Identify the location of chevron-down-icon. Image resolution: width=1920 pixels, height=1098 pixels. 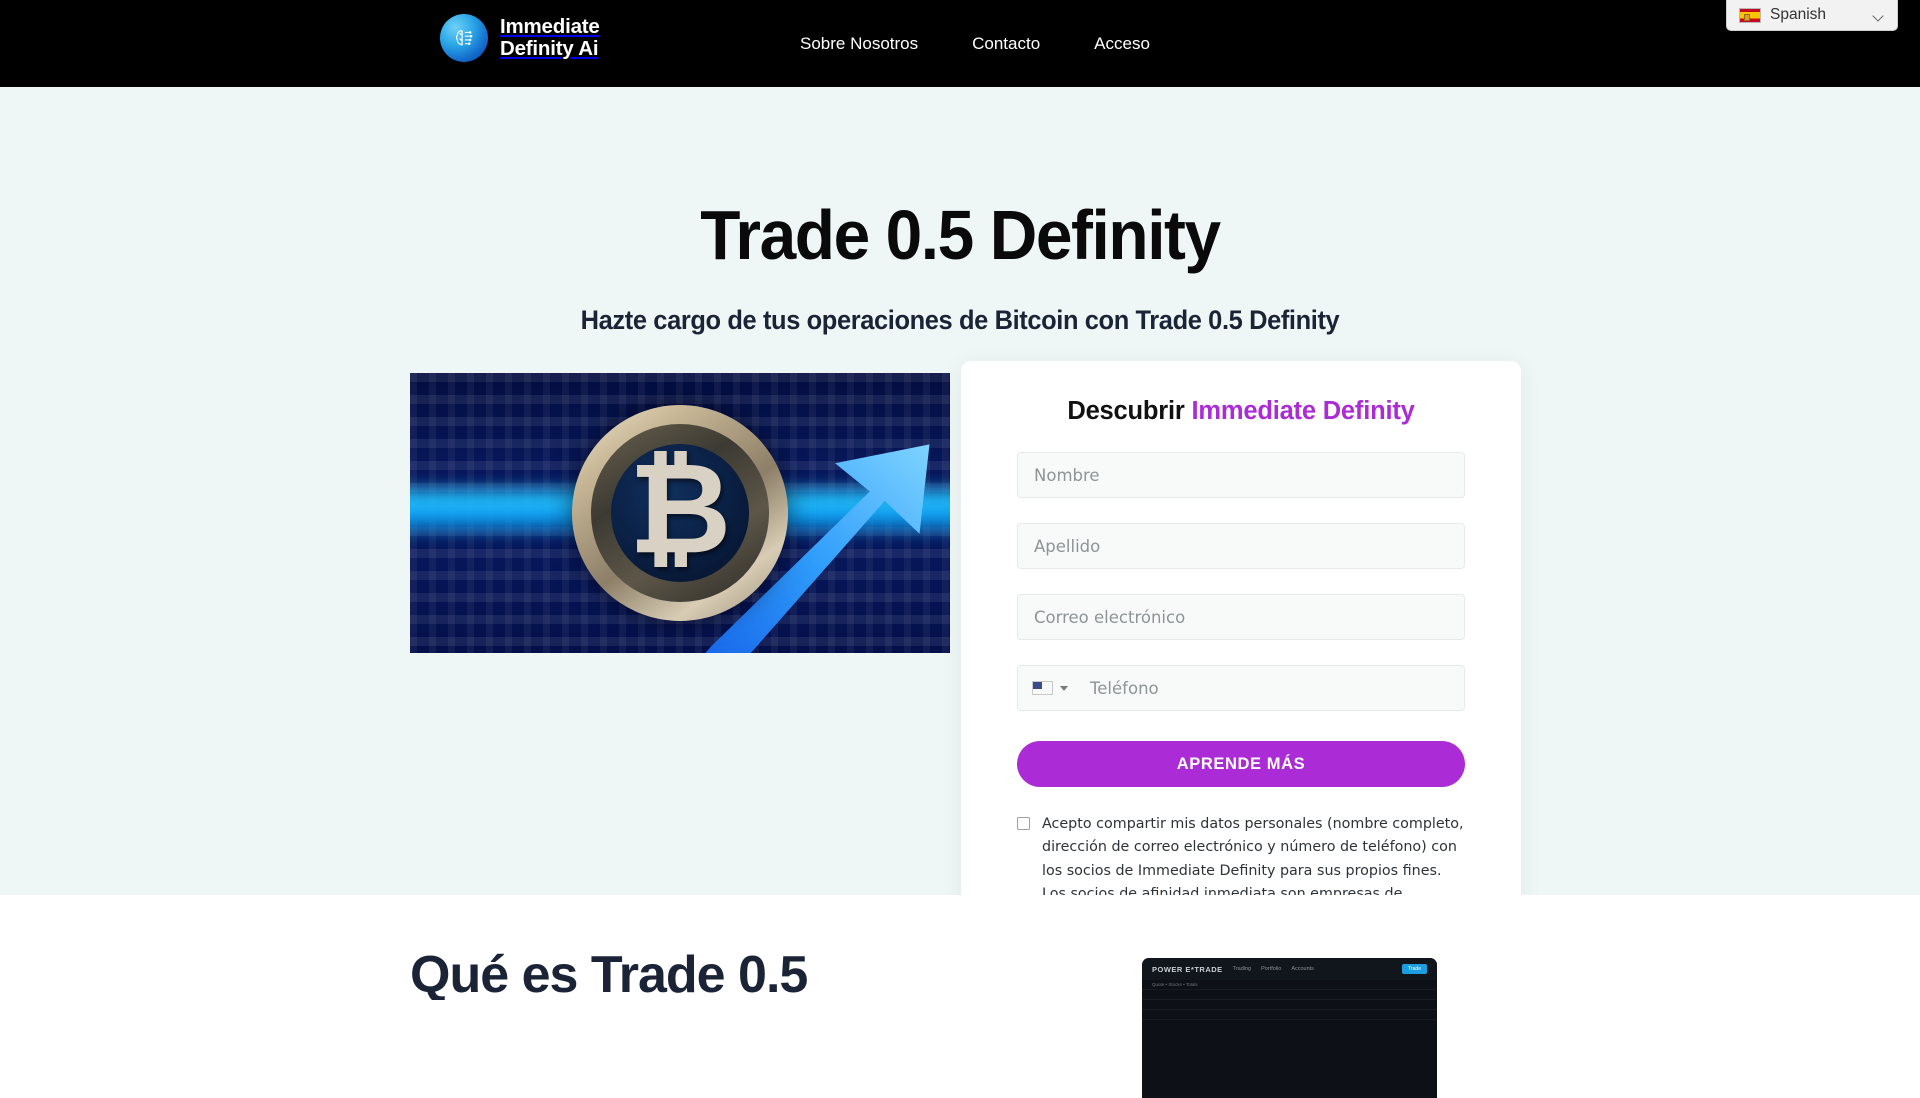
(1879, 15).